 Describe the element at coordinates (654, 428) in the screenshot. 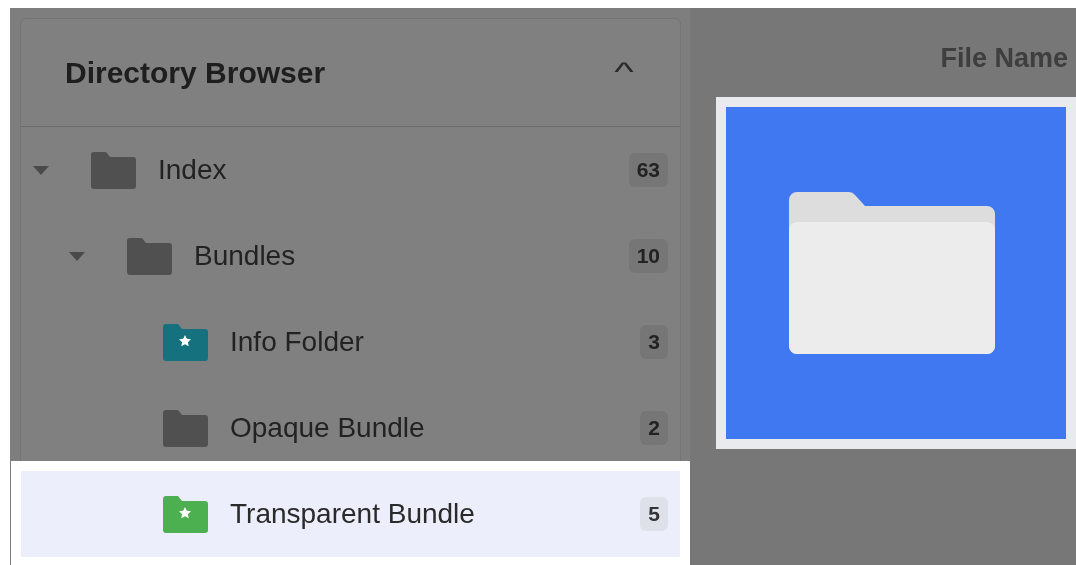

I see `count-badge: 2` at that location.